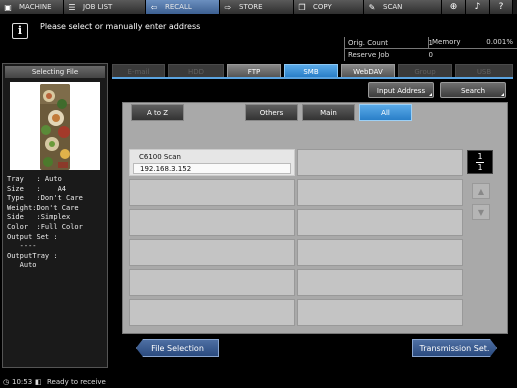 The width and height of the screenshot is (517, 388). What do you see at coordinates (258, 382) in the screenshot?
I see `status-bar: ◷ 10:53 ◧ Ready to receive` at bounding box center [258, 382].